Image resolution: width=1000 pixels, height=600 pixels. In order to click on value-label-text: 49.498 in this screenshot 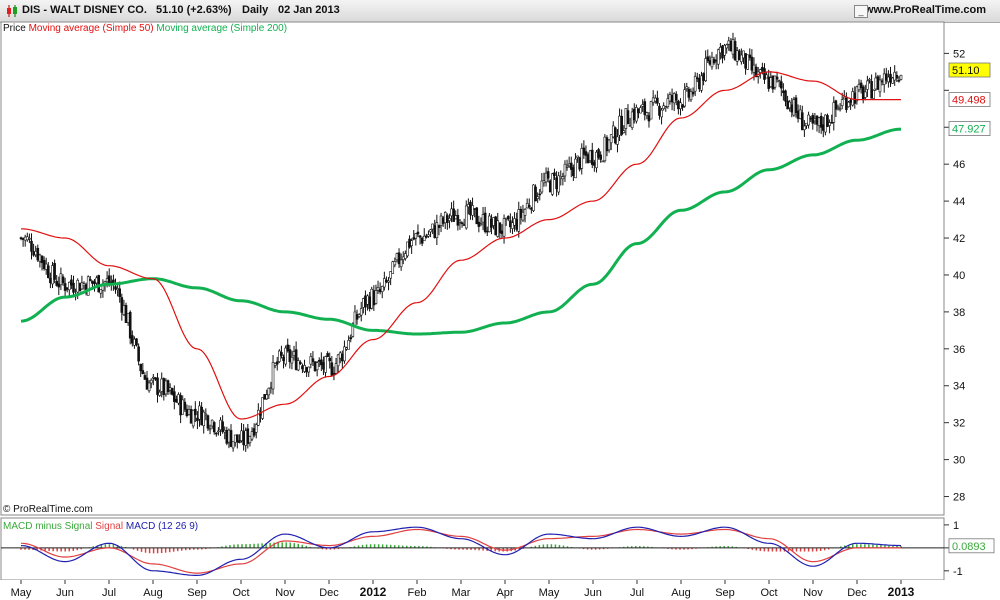, I will do `click(969, 101)`.